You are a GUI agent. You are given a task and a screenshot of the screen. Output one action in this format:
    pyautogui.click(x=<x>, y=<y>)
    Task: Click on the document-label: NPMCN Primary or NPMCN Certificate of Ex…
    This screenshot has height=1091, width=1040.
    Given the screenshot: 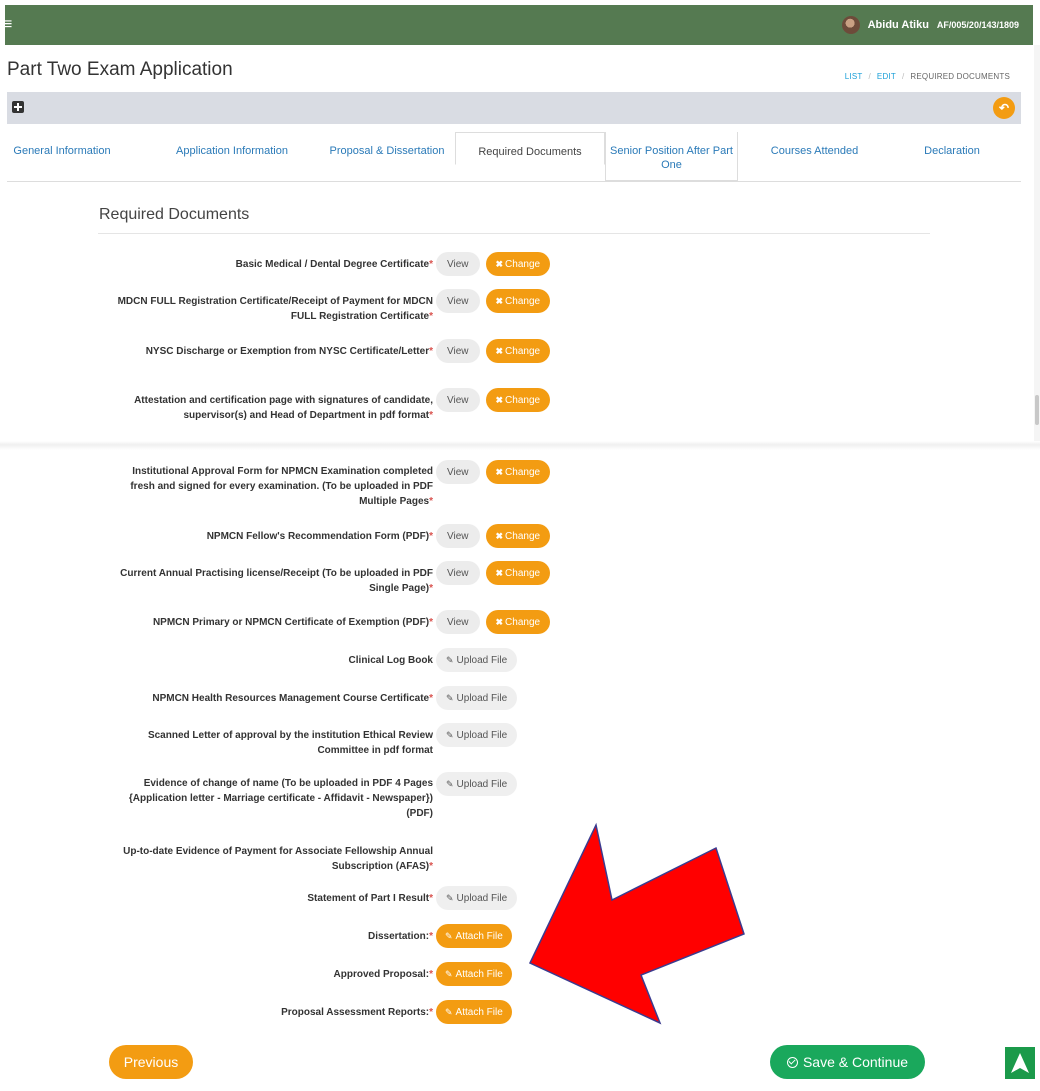 What is the action you would take?
    pyautogui.click(x=292, y=622)
    